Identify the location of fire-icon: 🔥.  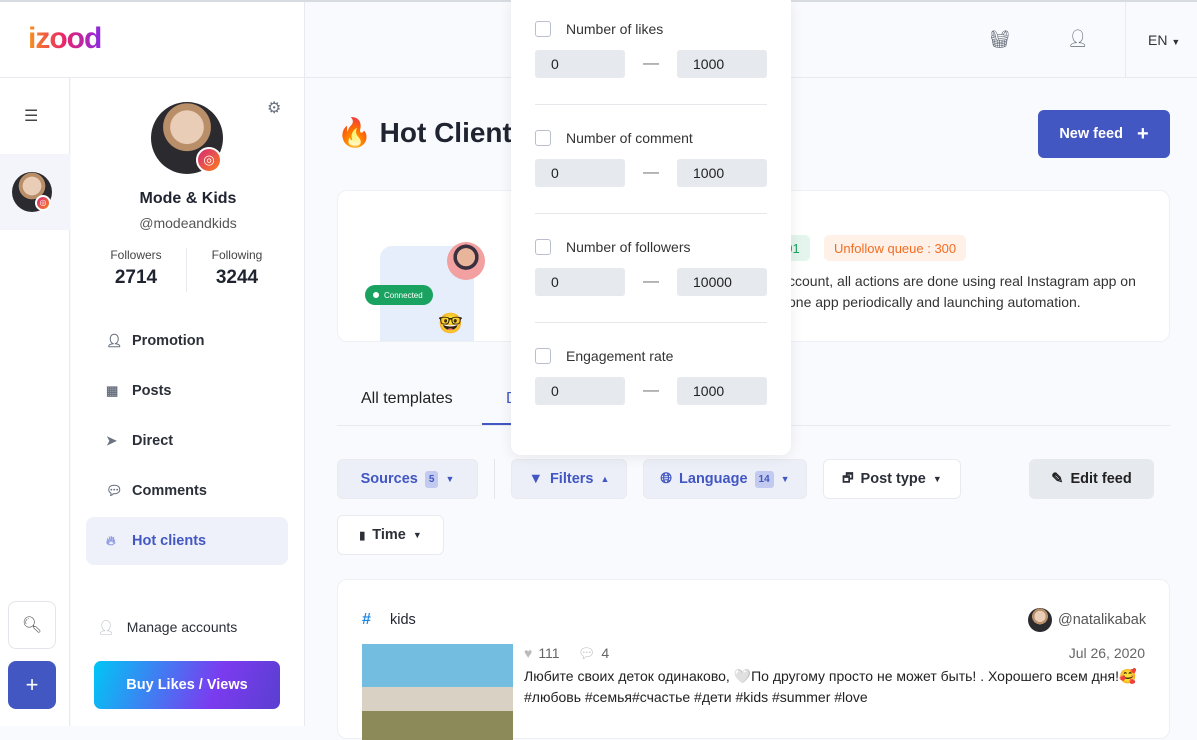
(354, 132).